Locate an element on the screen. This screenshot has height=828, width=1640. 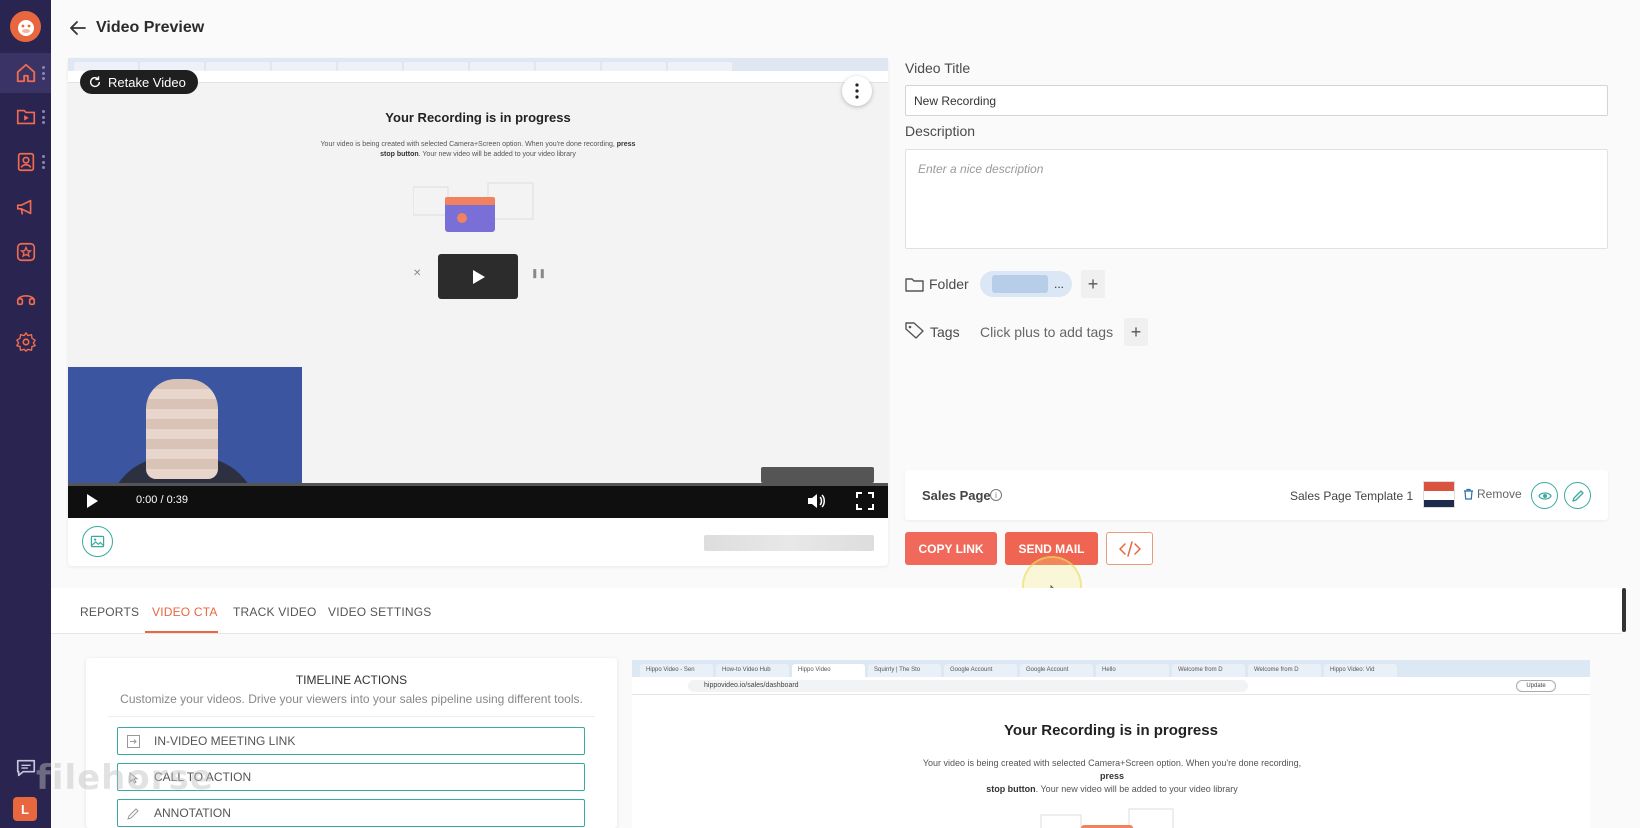
volume-icon is located at coordinates (816, 501).